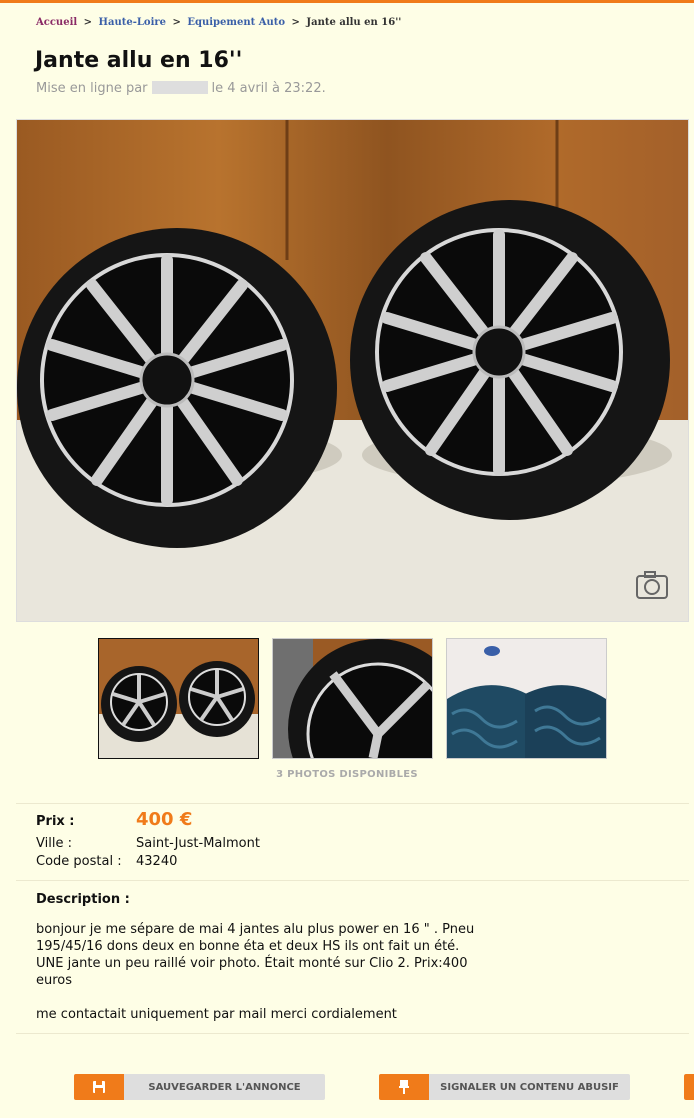 This screenshot has width=694, height=1118. I want to click on breadcrumb-current: Jante allu en 16'', so click(354, 22).